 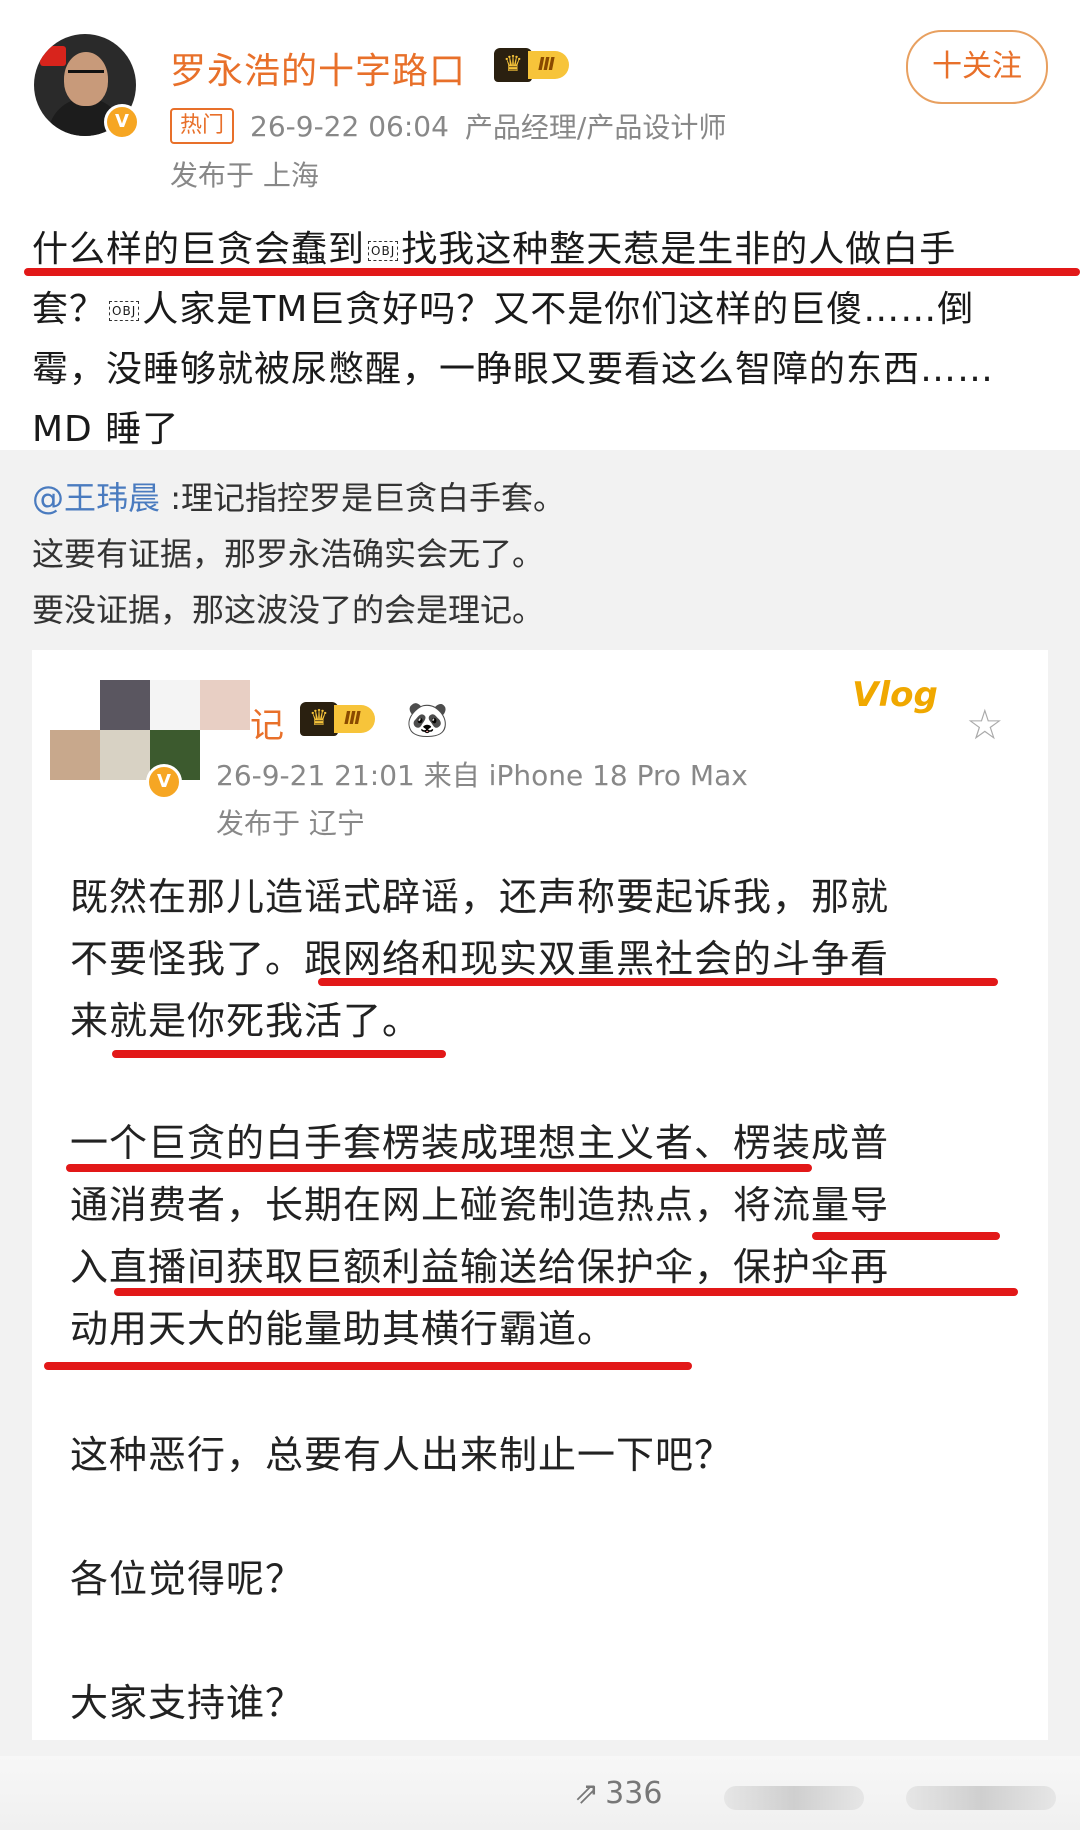 What do you see at coordinates (290, 823) in the screenshot?
I see `card-location: 发布于 辽宁` at bounding box center [290, 823].